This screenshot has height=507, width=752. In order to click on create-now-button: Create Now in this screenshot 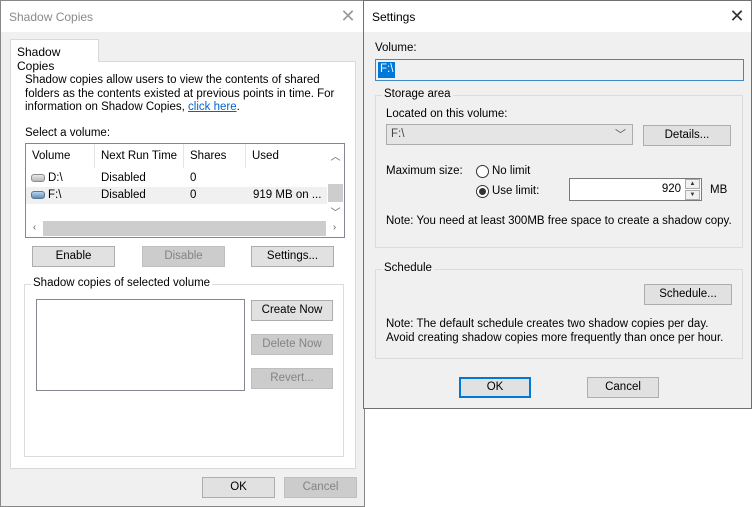, I will do `click(292, 310)`.